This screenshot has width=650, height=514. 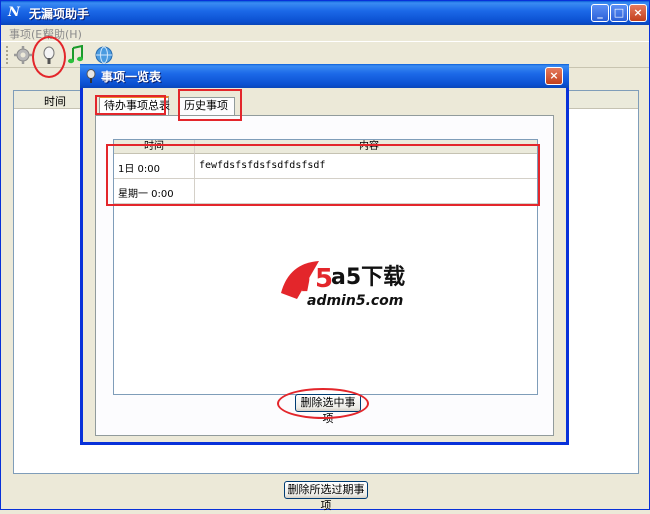 I want to click on menu-bar: 事项(E) 帮助(H), so click(x=325, y=33).